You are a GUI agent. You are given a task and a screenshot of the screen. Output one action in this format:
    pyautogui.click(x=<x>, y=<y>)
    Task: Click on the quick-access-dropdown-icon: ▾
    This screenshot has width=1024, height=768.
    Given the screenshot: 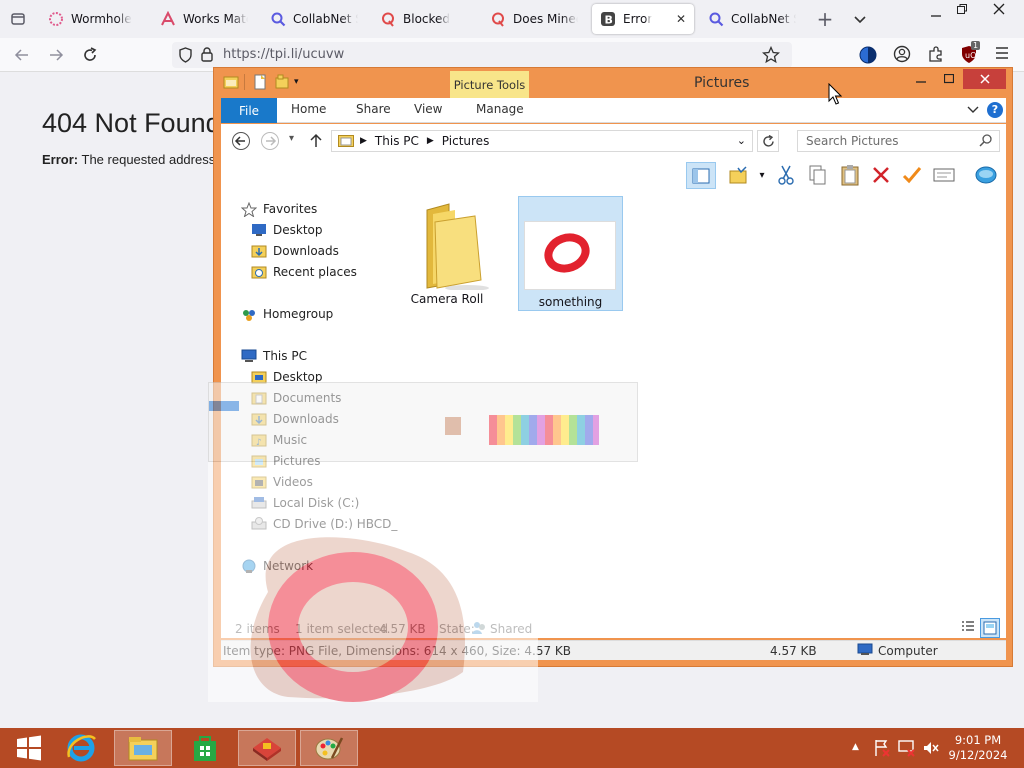 What is the action you would take?
    pyautogui.click(x=302, y=82)
    